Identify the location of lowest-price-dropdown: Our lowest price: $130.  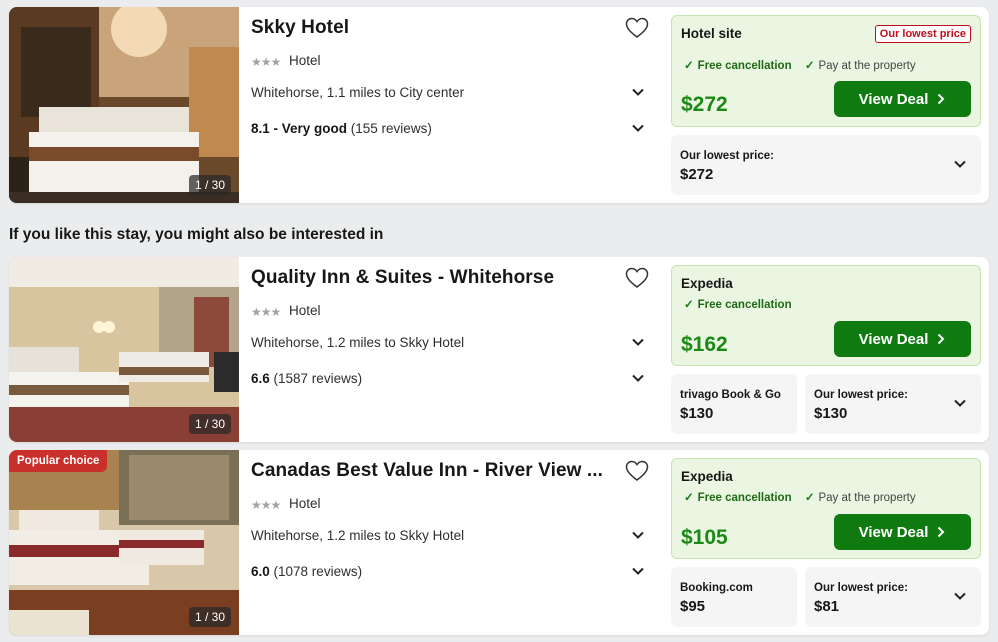
(893, 404).